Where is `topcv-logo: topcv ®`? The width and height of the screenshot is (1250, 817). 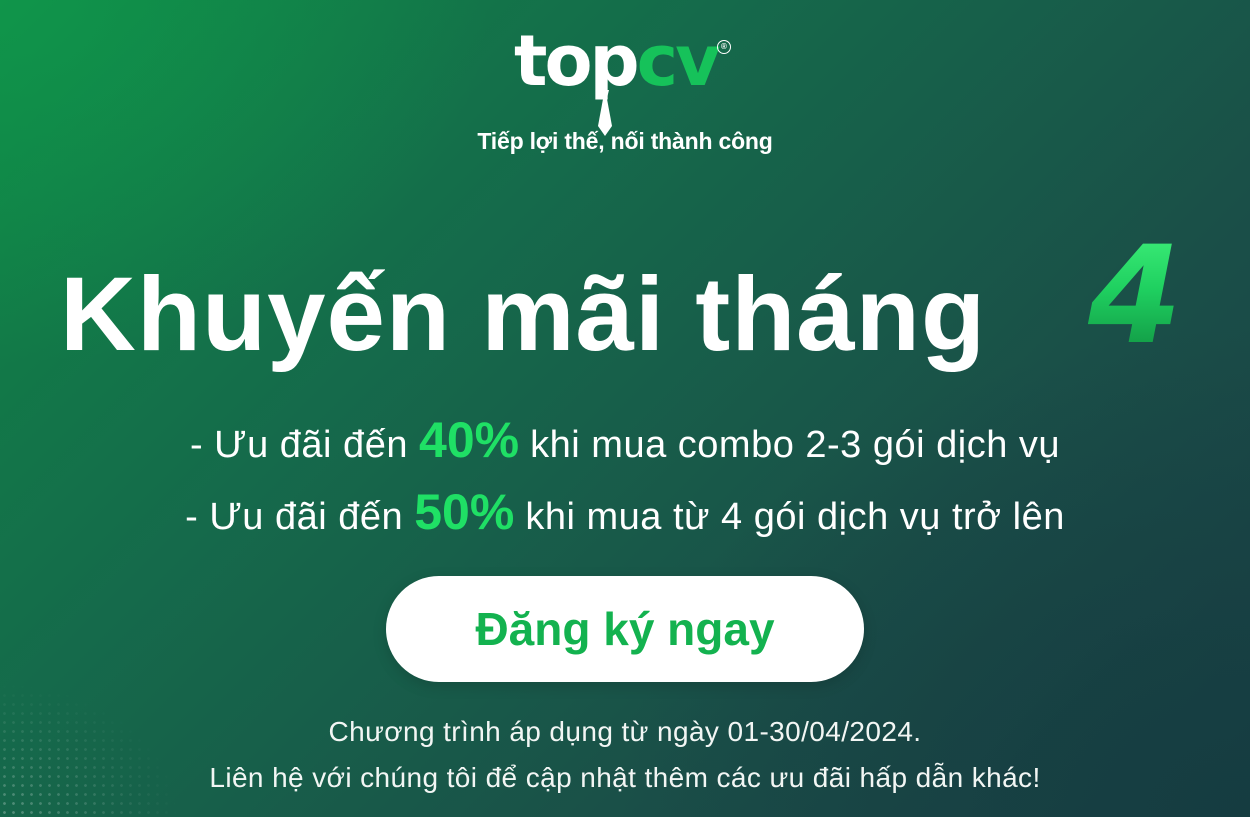
topcv-logo: topcv ® is located at coordinates (629, 77).